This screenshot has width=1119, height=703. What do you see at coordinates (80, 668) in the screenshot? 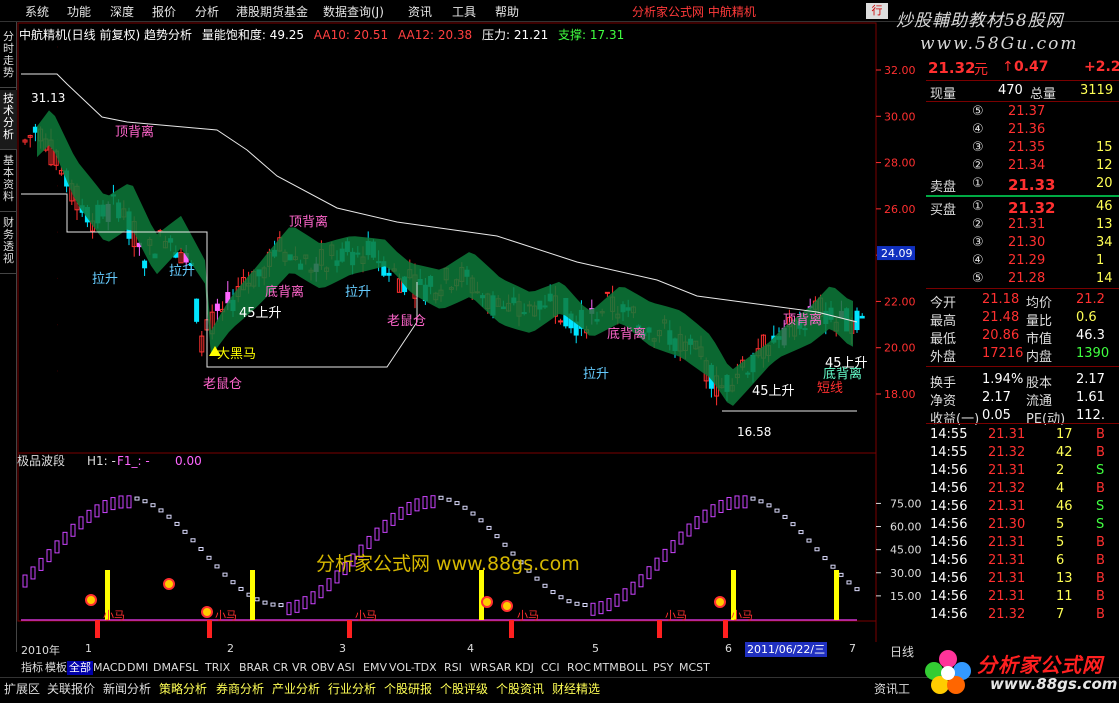
I see `indicator-tab-全部: 全部` at bounding box center [80, 668].